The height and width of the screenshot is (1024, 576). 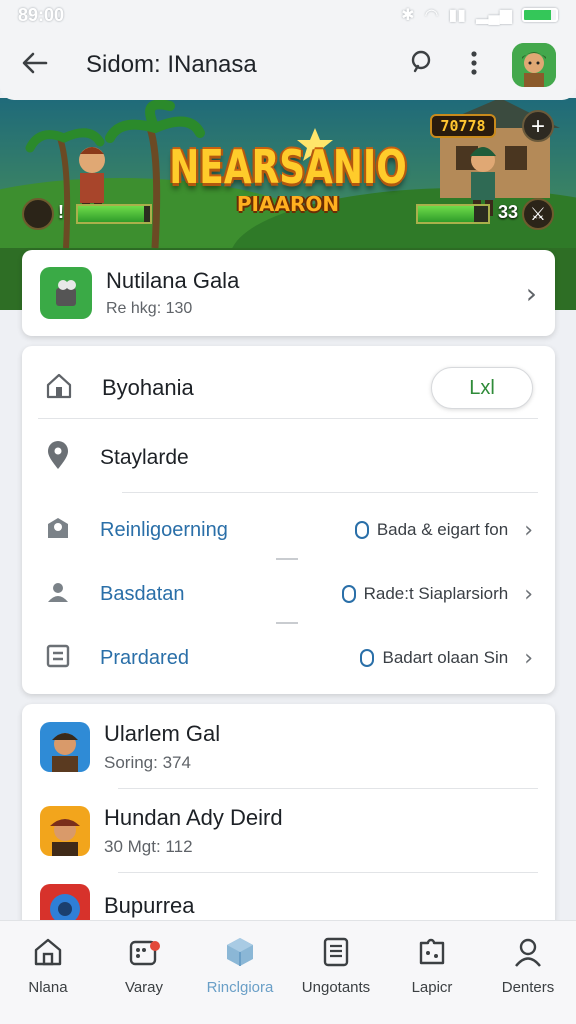 I want to click on game-title: Bupurrea, so click(x=149, y=905).